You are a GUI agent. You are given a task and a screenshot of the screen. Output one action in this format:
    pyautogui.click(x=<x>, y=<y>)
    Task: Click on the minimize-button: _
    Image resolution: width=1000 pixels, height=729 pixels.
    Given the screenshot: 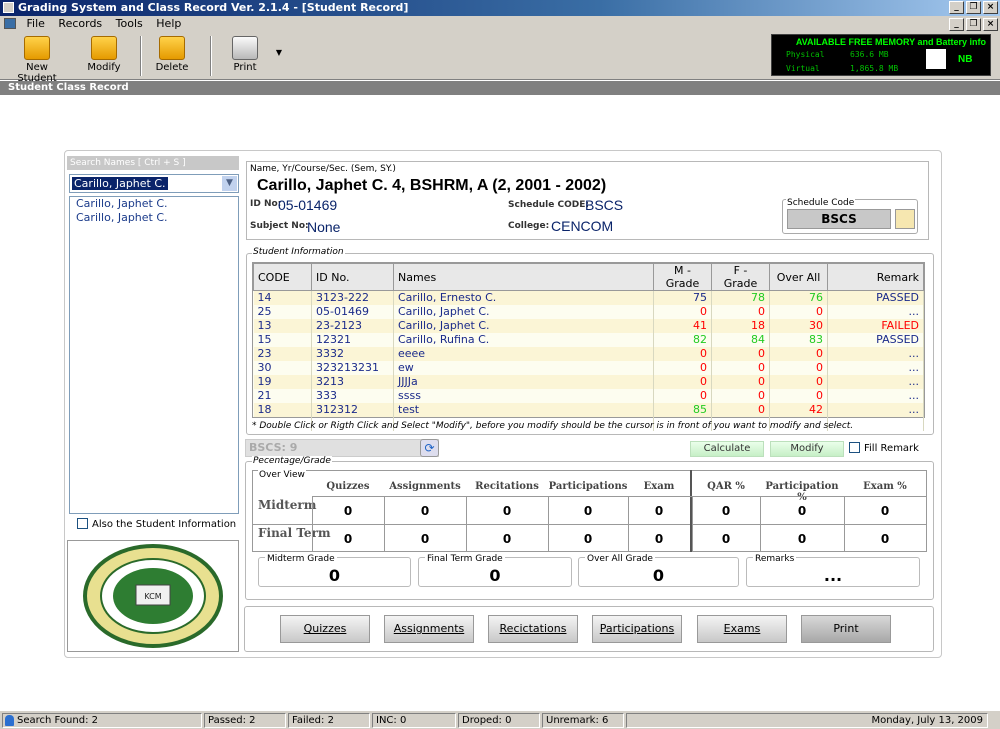 What is the action you would take?
    pyautogui.click(x=956, y=7)
    